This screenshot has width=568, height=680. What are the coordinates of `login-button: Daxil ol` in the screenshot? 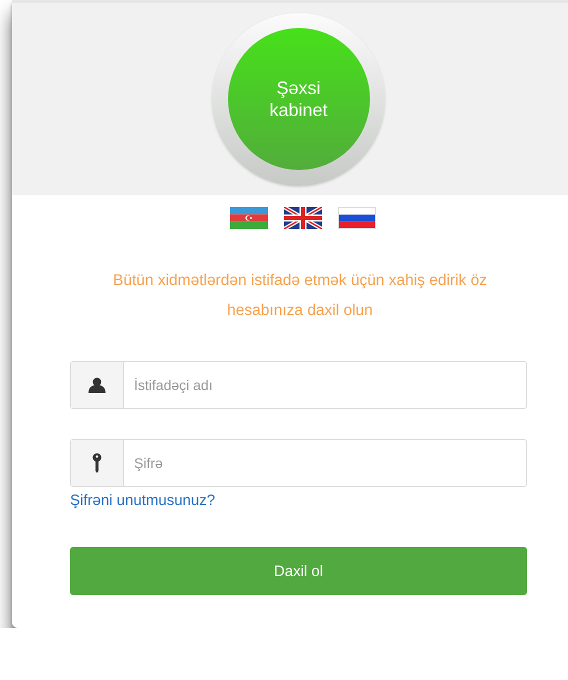 It's located at (298, 571).